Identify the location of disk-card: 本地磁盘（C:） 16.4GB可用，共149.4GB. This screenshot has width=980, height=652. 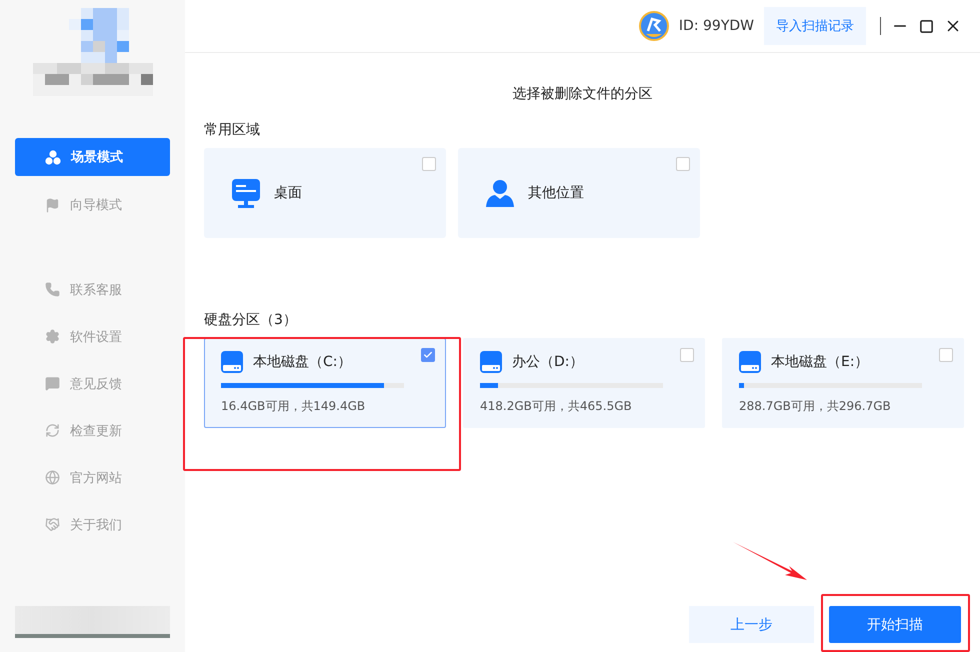
(325, 383).